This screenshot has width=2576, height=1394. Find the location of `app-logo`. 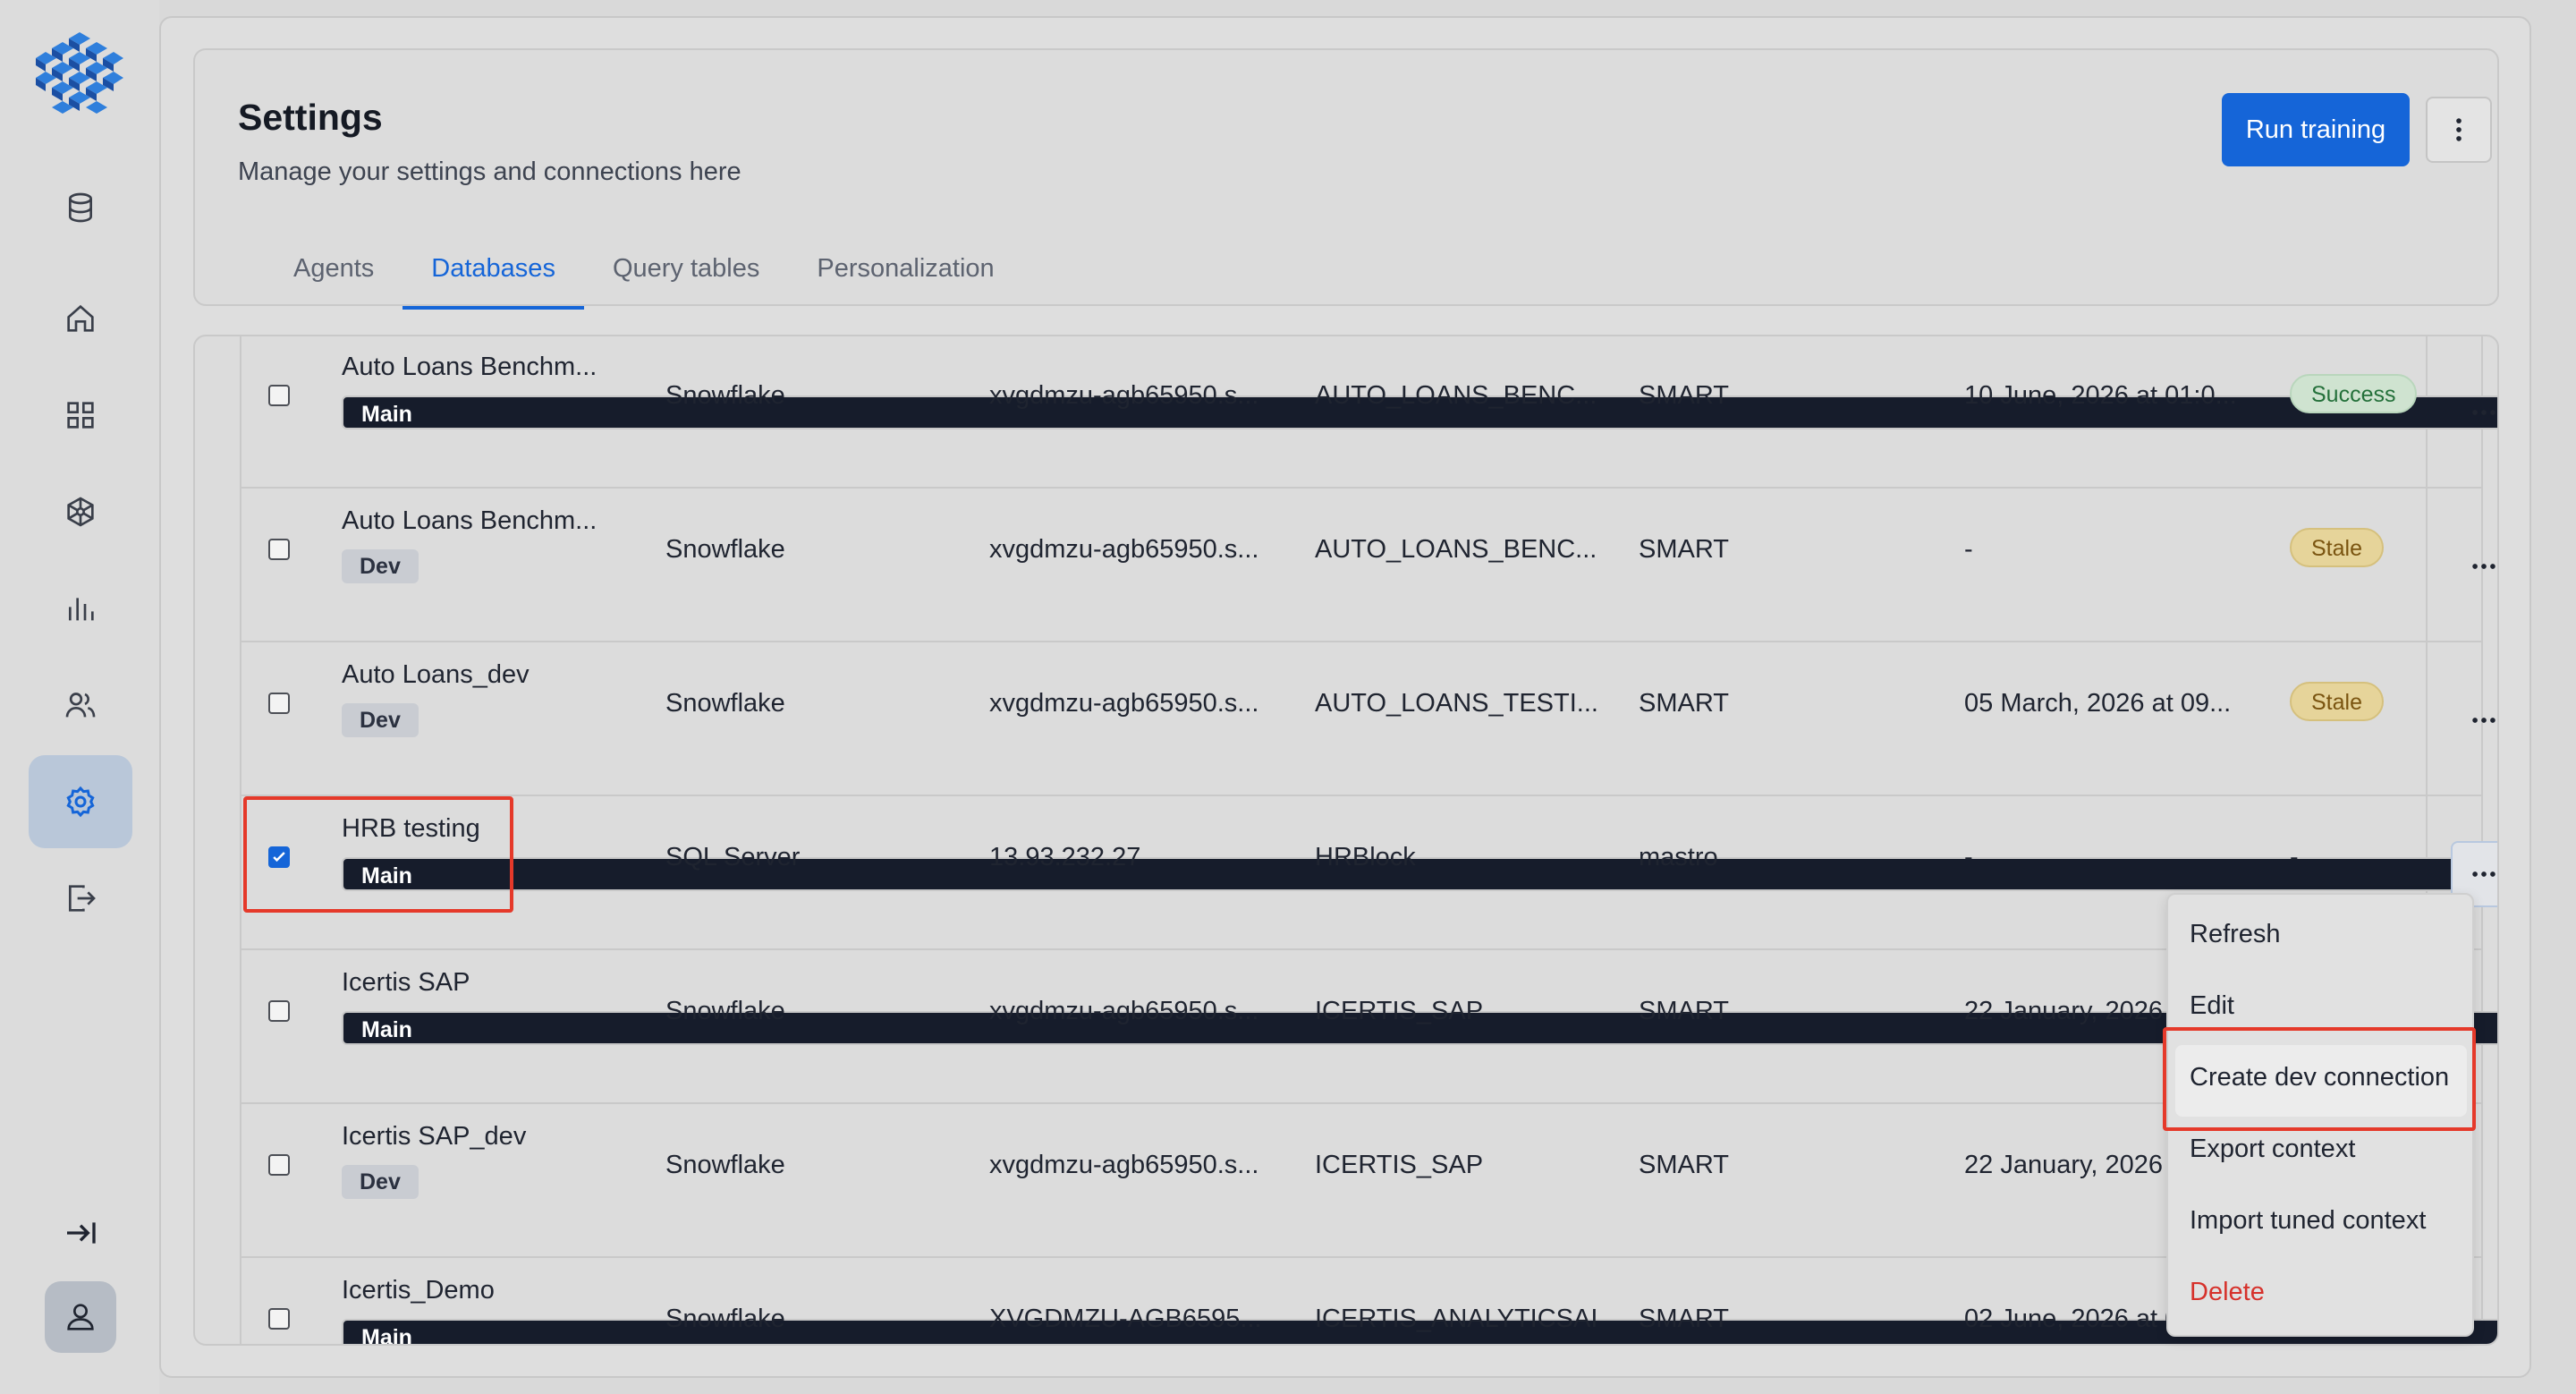

app-logo is located at coordinates (79, 75).